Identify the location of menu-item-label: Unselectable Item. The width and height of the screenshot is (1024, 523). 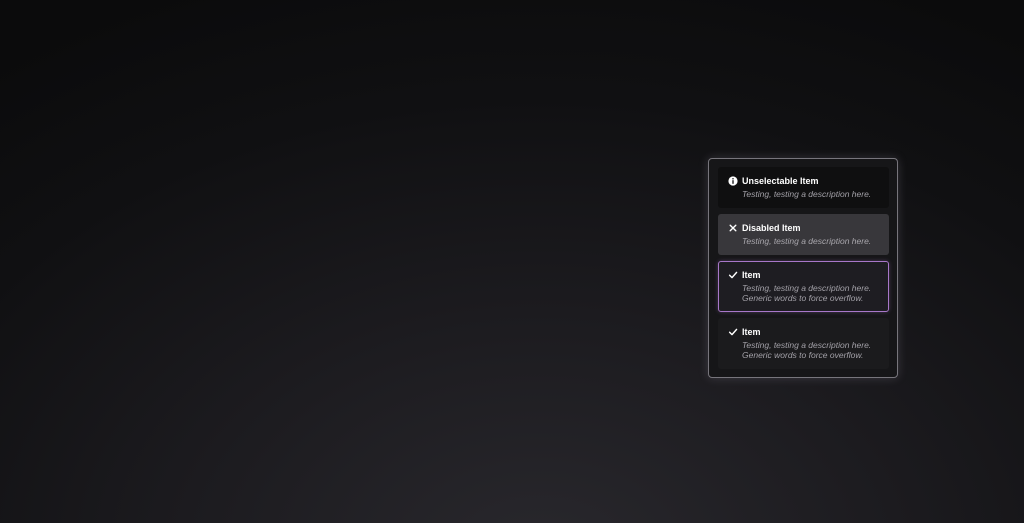
(780, 181).